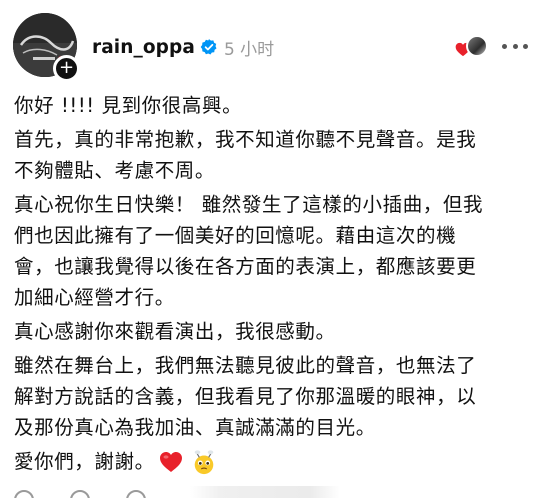  Describe the element at coordinates (66, 68) in the screenshot. I see `follow-add-icon: +` at that location.